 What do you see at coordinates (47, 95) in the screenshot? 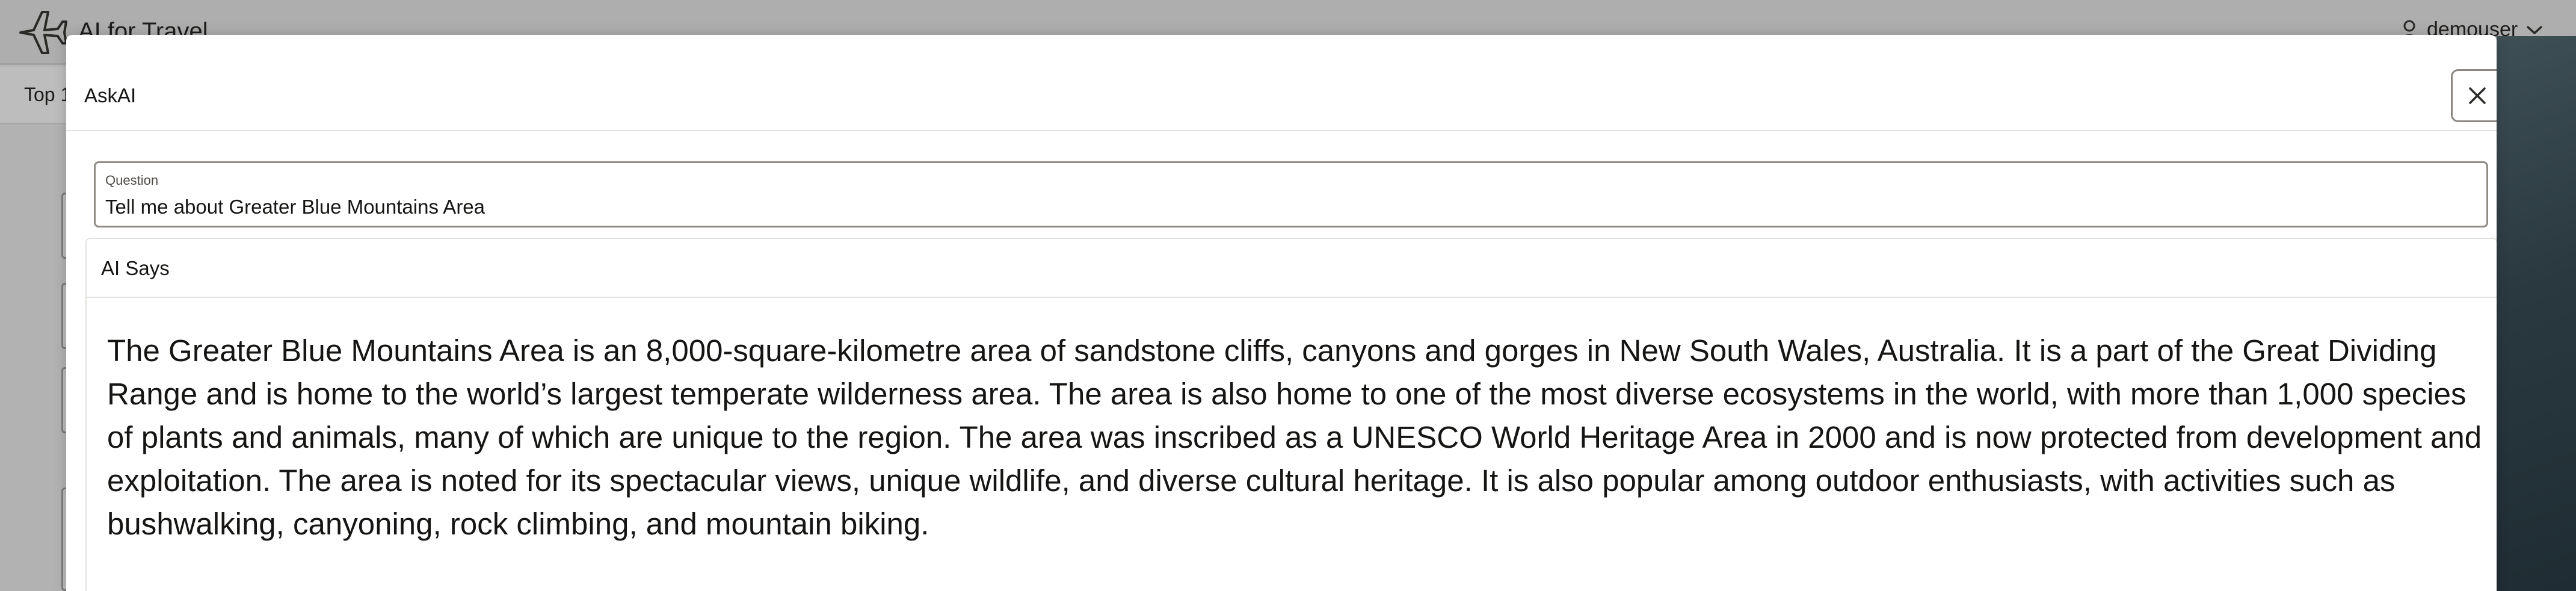
I see `subbar-tab: Top 1` at bounding box center [47, 95].